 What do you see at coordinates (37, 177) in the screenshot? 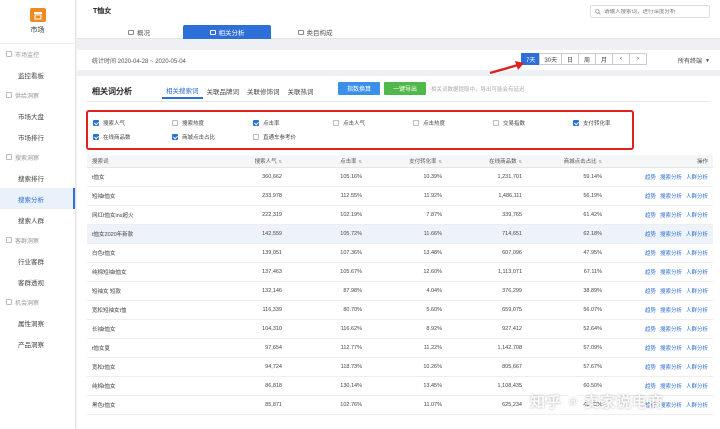
I see `sidebar-item: 搜索排行` at bounding box center [37, 177].